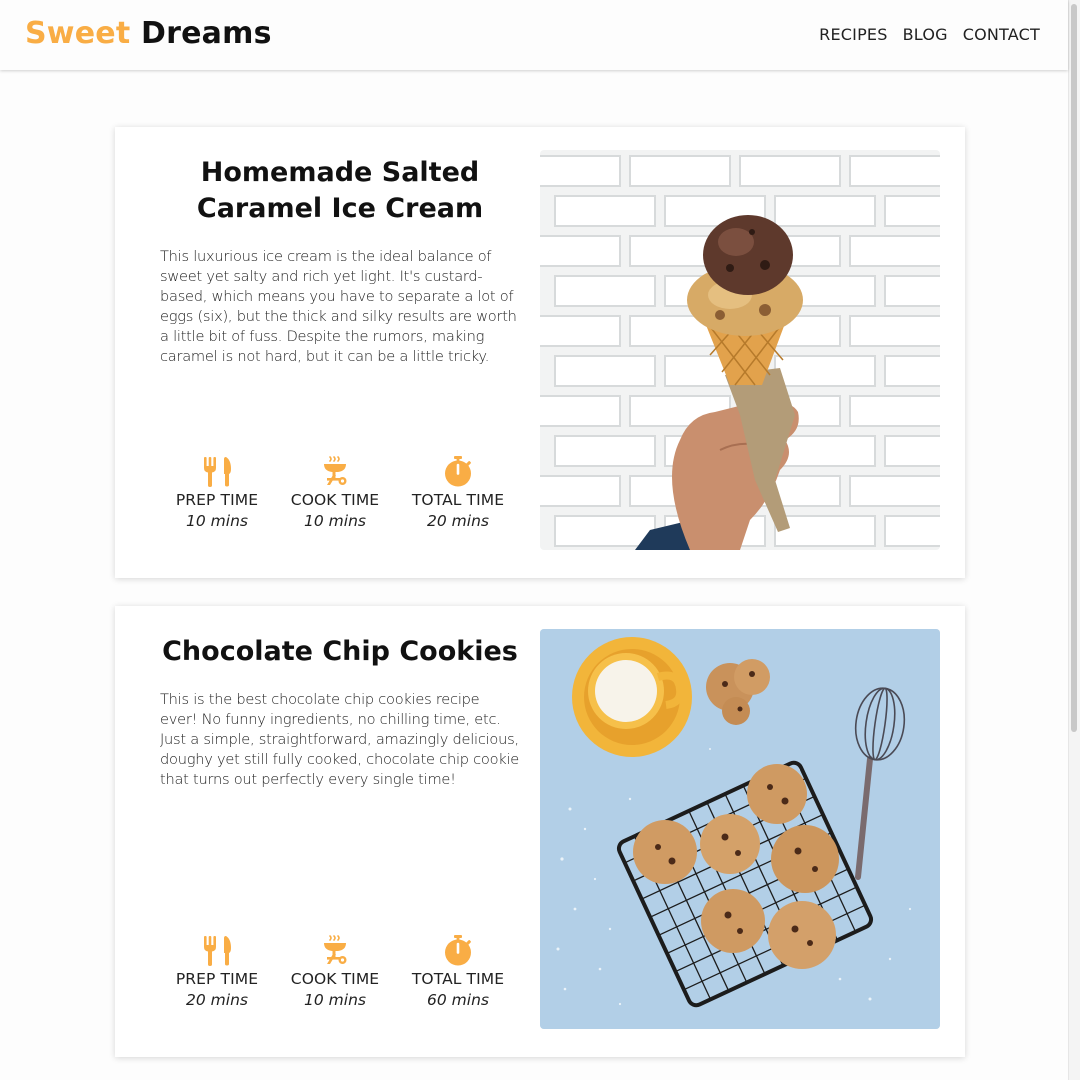 This screenshot has width=1080, height=1080. What do you see at coordinates (534, 35) in the screenshot?
I see `site-header: Sweet Dreams RECIPES BLOG CONTACT` at bounding box center [534, 35].